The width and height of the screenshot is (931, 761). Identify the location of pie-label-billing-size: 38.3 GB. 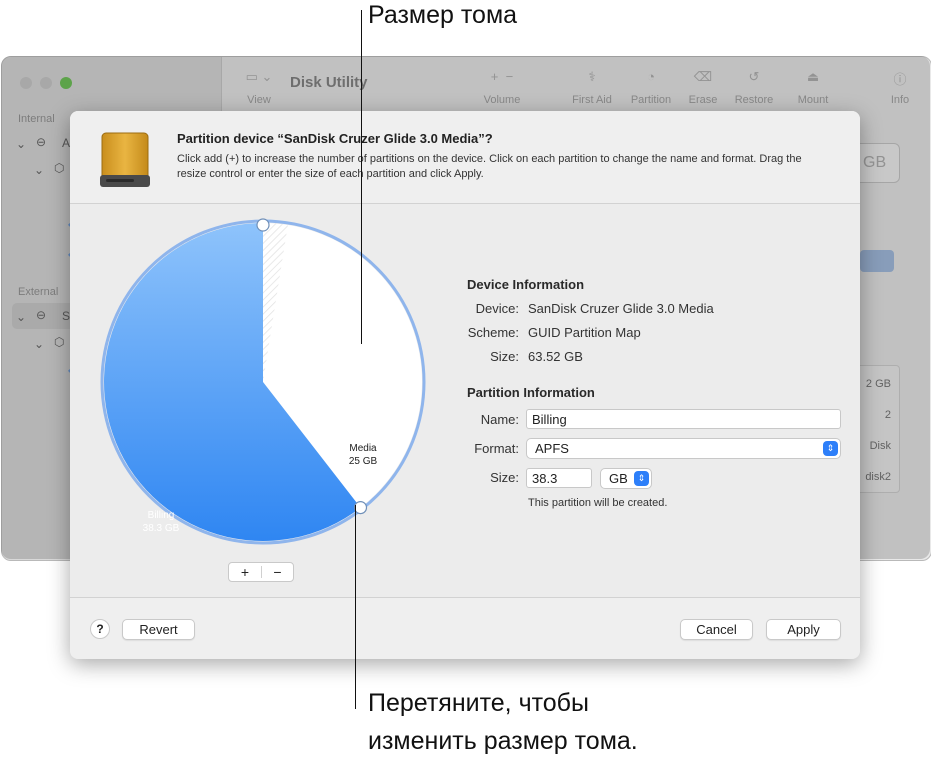
(161, 528).